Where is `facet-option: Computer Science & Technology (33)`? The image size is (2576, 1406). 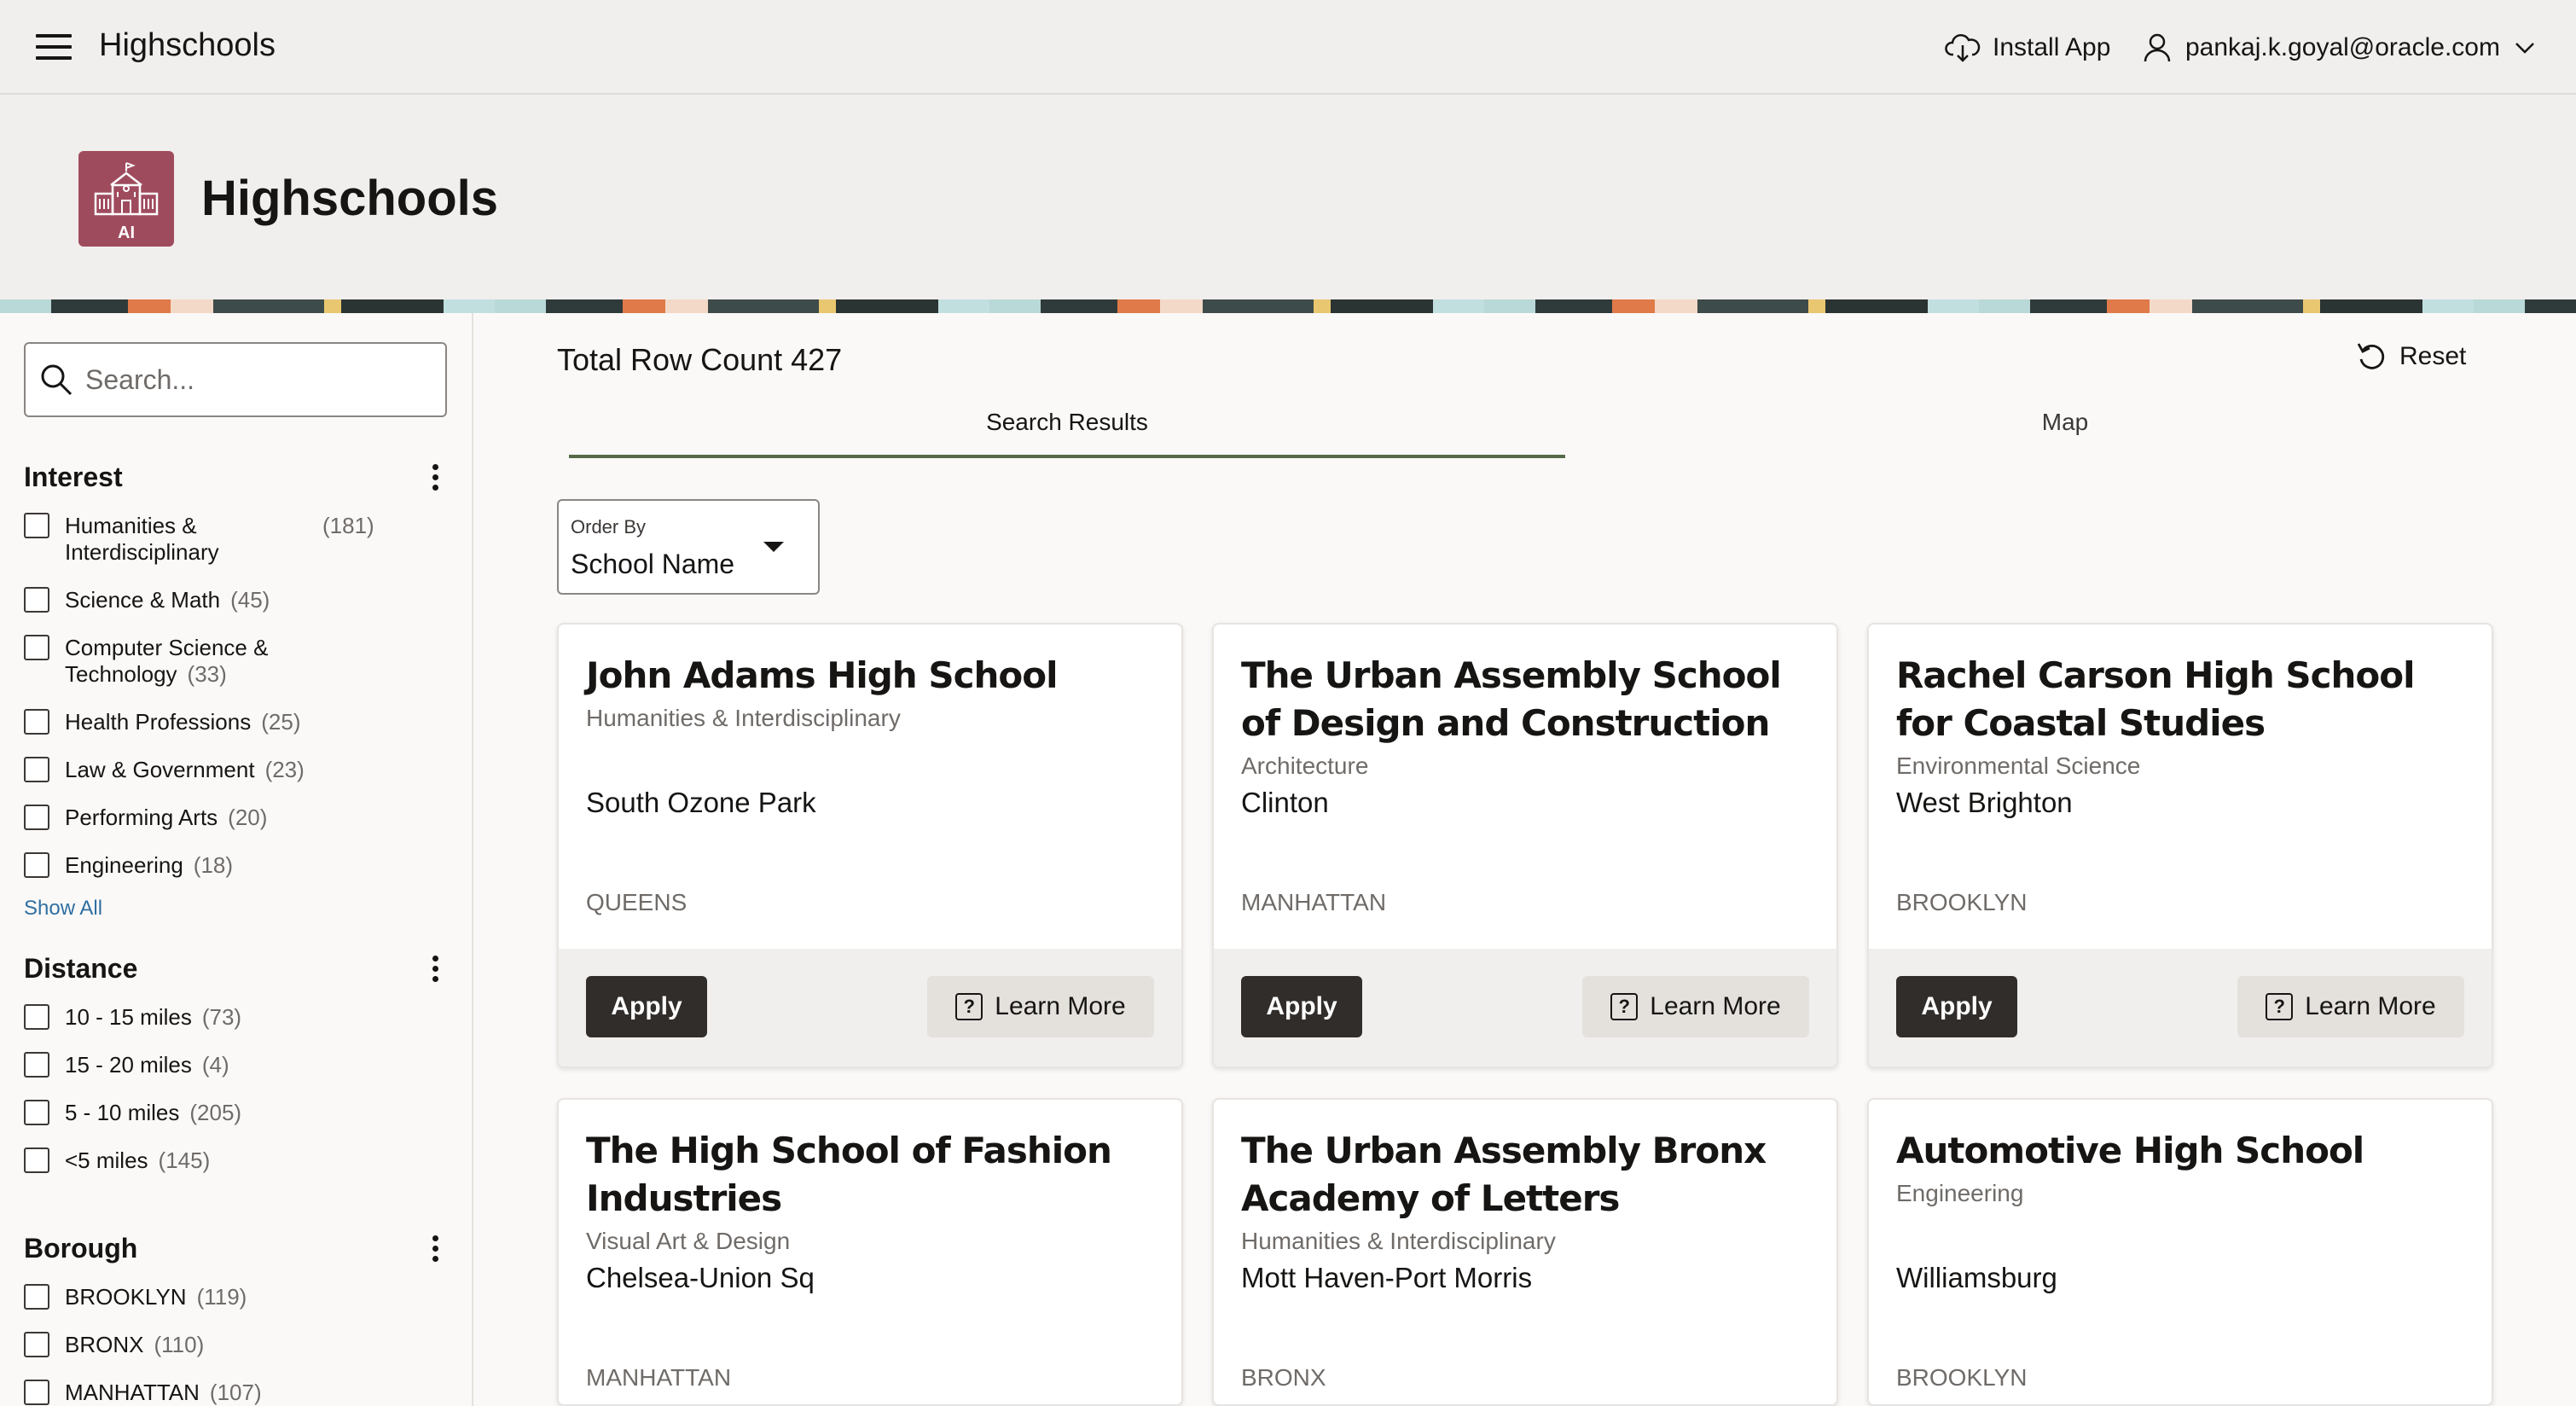 facet-option: Computer Science & Technology (33) is located at coordinates (237, 661).